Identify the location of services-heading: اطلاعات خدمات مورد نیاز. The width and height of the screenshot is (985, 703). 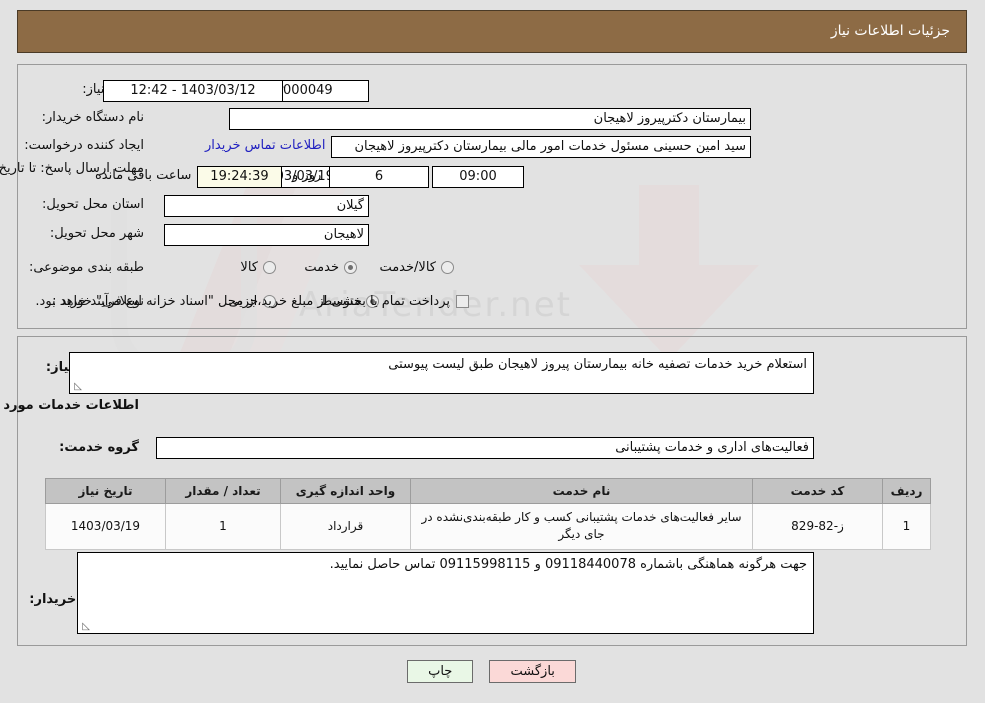
(70, 405).